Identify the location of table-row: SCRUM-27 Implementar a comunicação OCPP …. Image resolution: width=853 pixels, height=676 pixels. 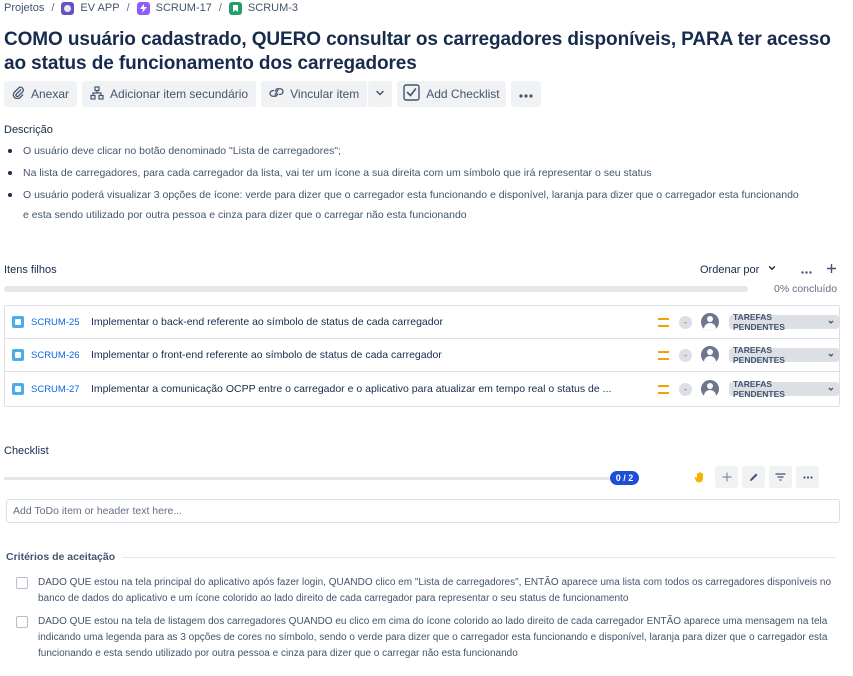
(422, 389).